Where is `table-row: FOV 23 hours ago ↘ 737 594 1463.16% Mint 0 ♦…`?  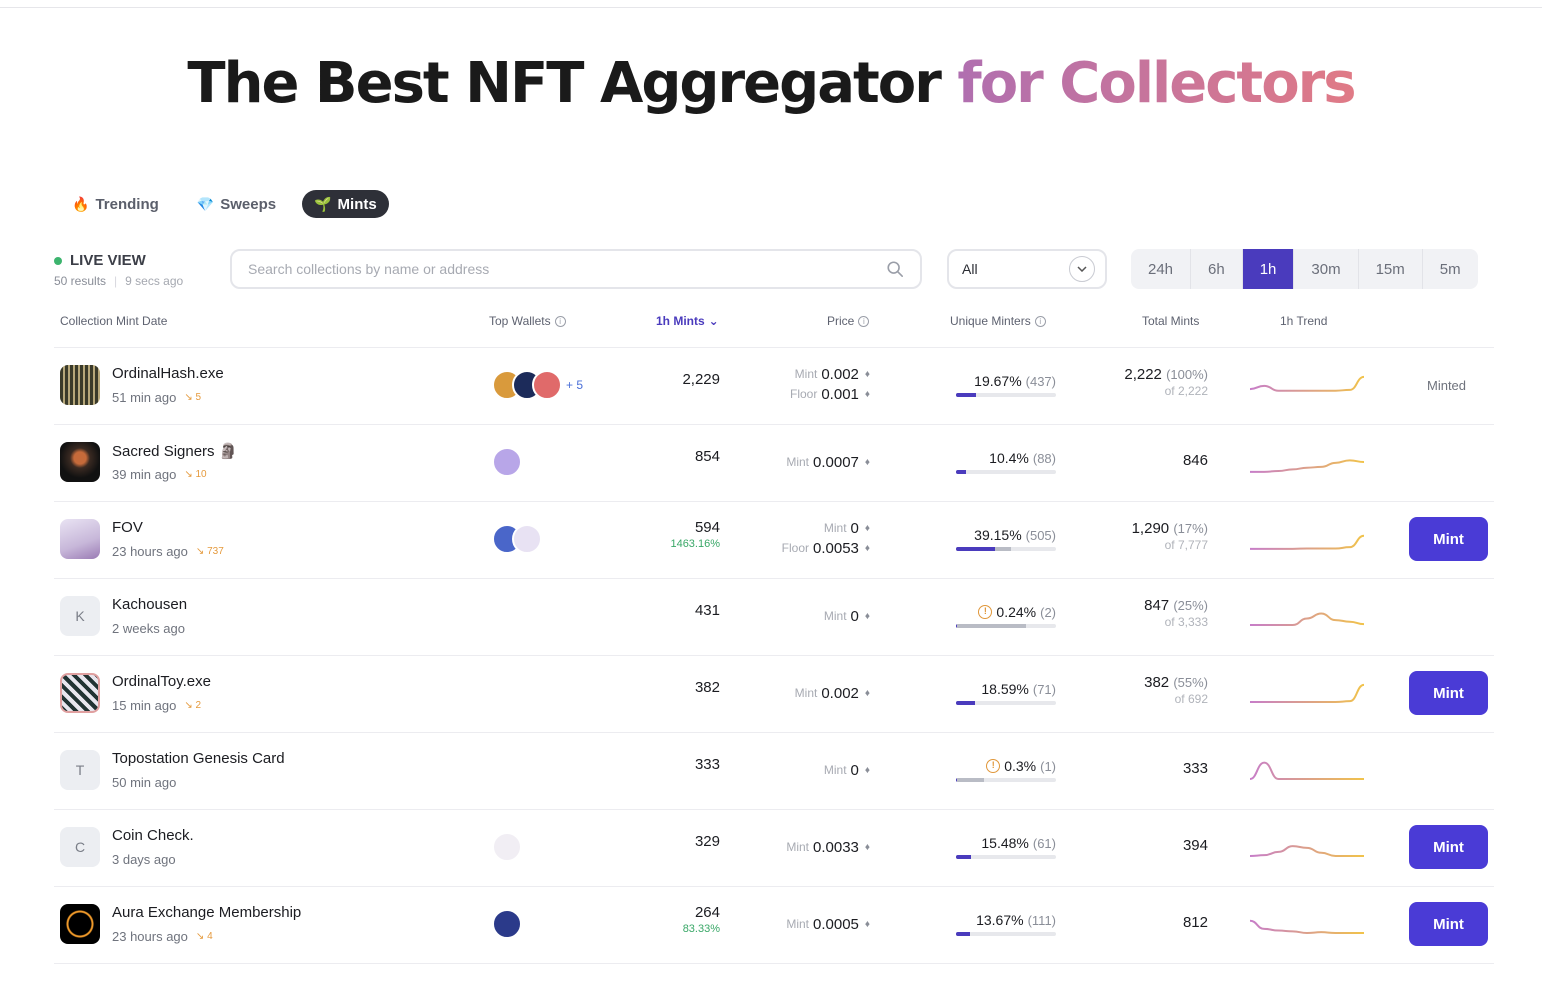
table-row: FOV 23 hours ago ↘ 737 594 1463.16% Mint 0 ♦… is located at coordinates (774, 539).